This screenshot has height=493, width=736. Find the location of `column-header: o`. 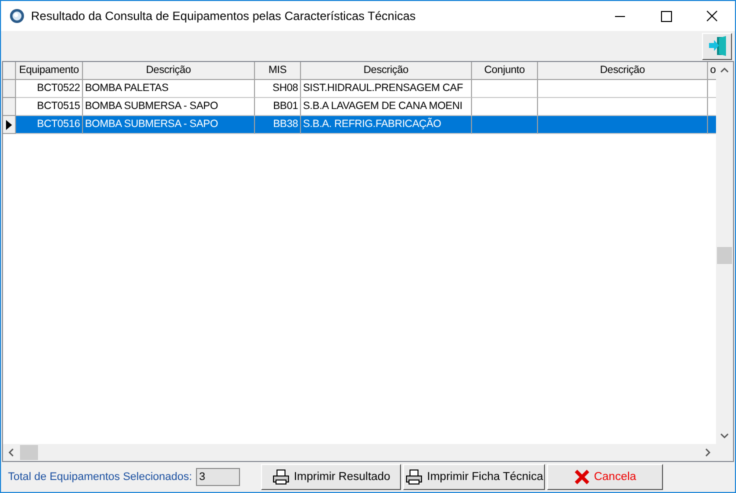

column-header: o is located at coordinates (712, 71).